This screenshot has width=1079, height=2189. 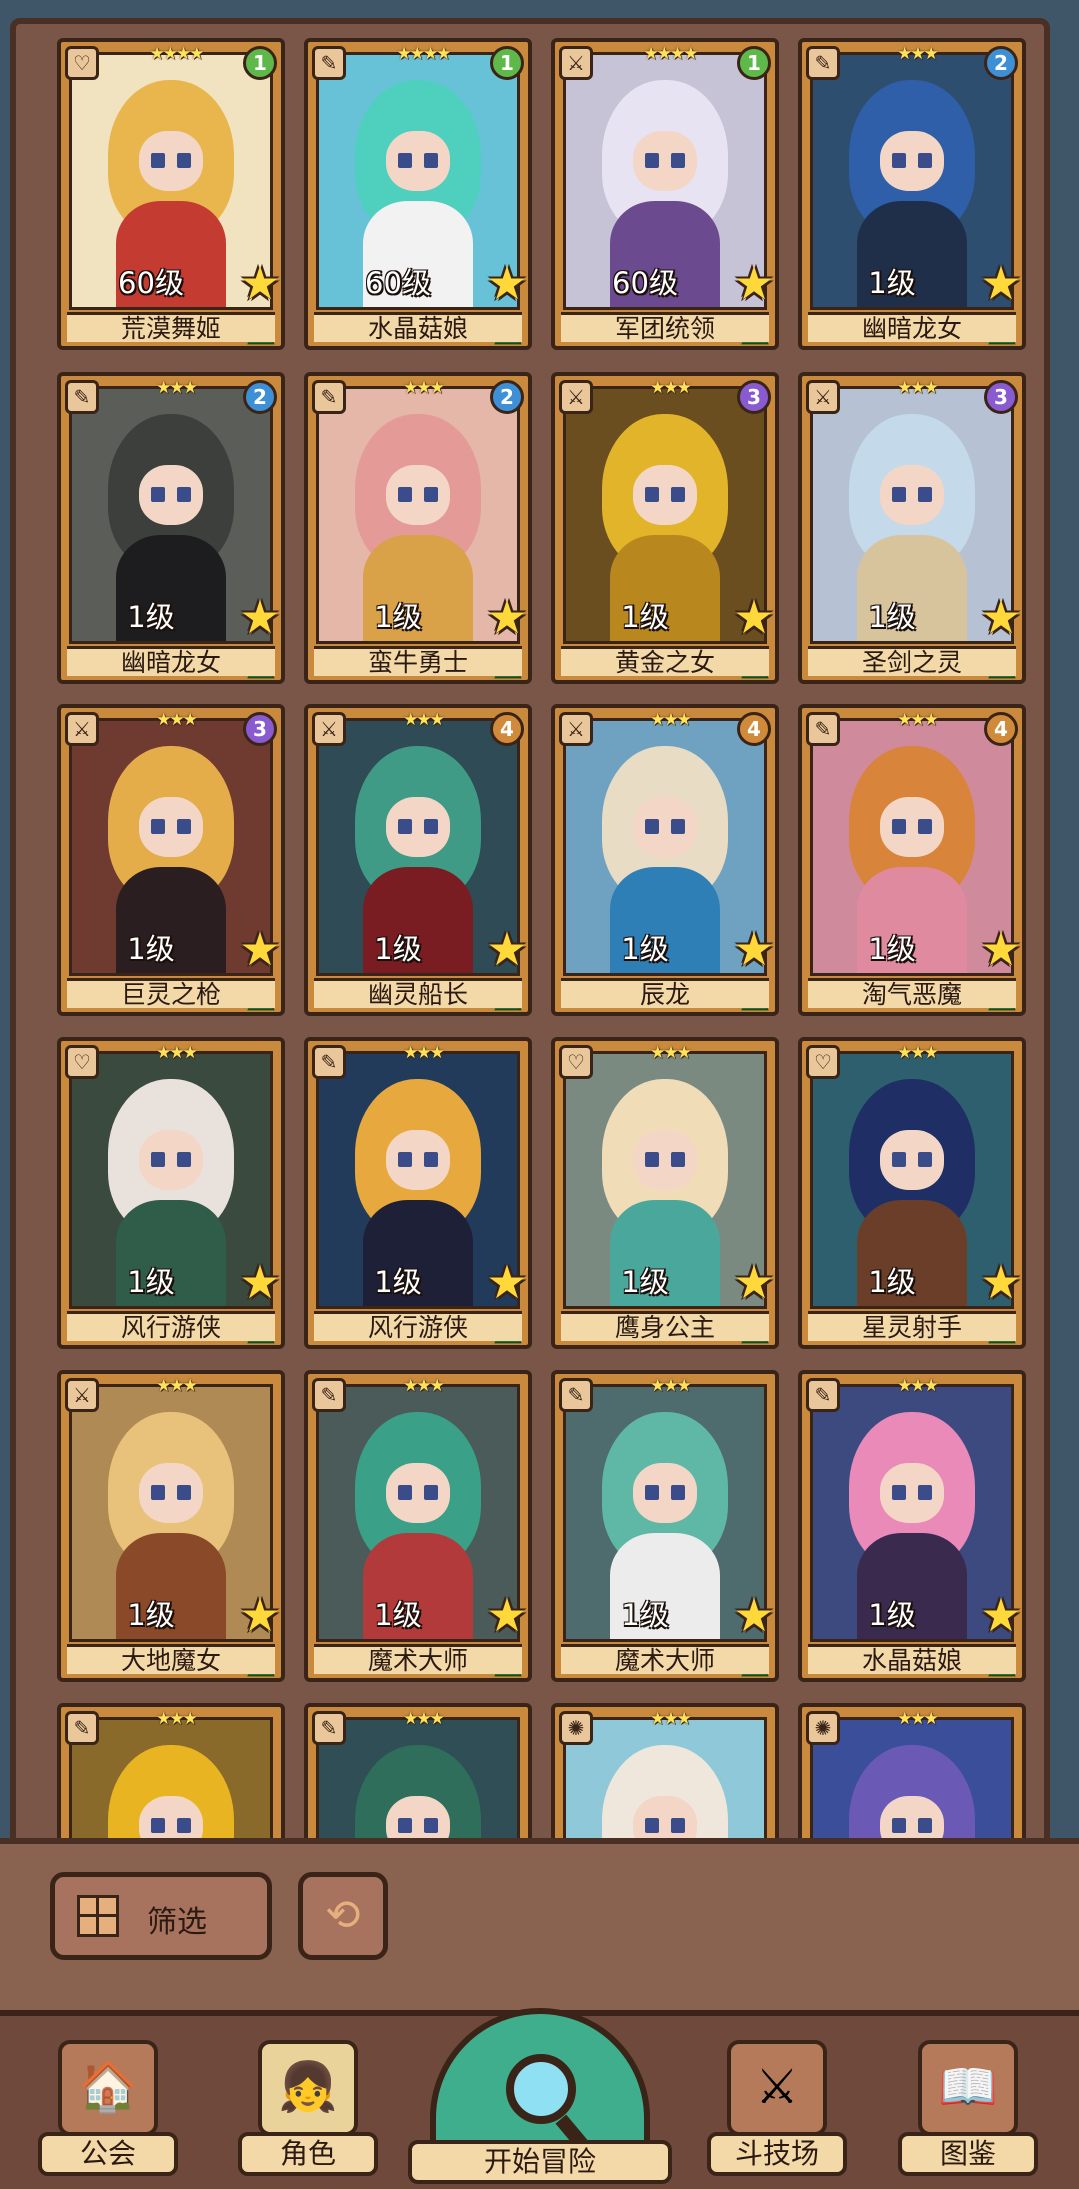 What do you see at coordinates (418, 194) in the screenshot?
I see `character-card: ✎★★★★160级★▲水晶菇娘` at bounding box center [418, 194].